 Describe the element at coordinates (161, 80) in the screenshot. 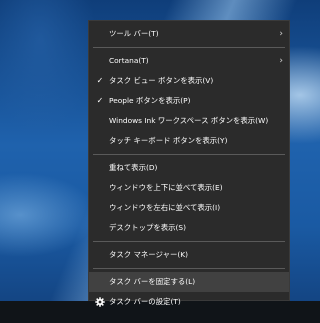

I see `menu-item-label: タスク ビュー ボタンを表示(V)` at that location.